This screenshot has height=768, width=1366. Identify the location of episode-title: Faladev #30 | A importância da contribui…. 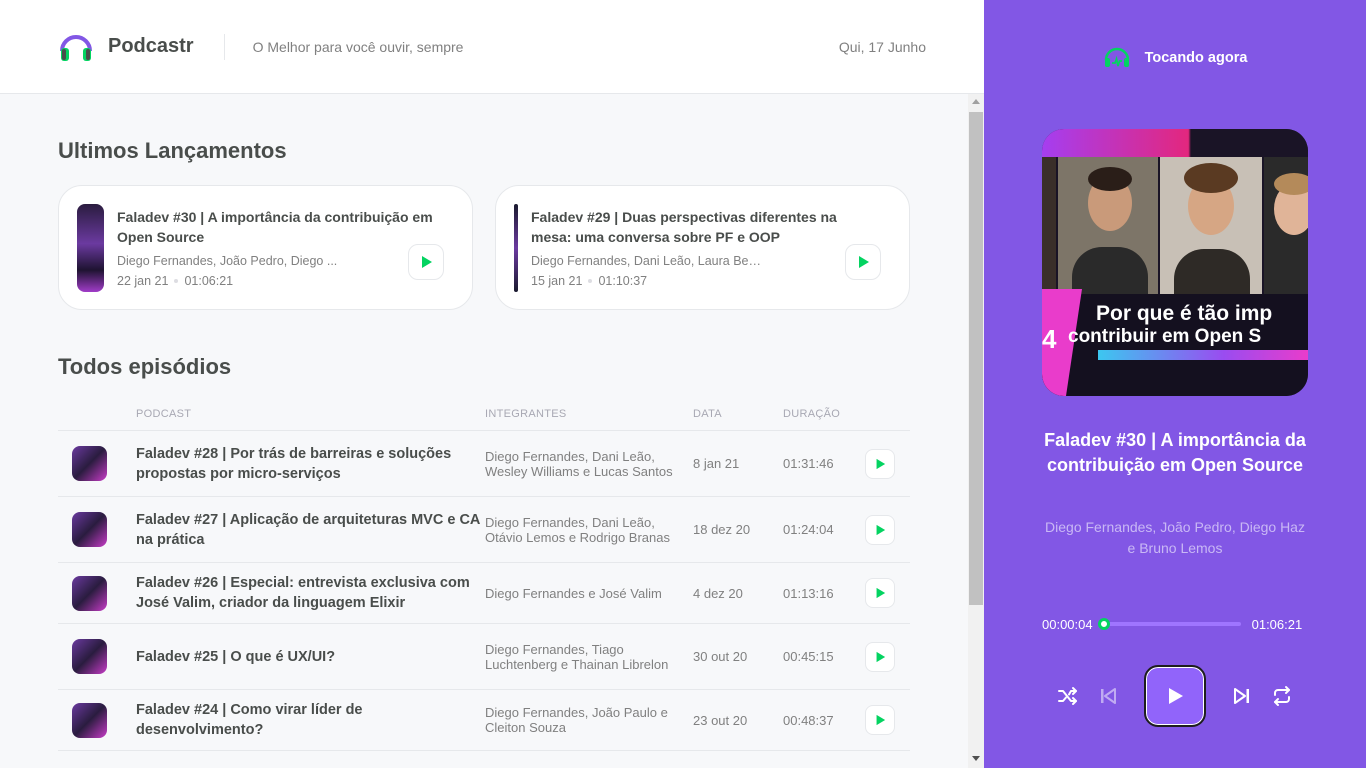
(282, 227).